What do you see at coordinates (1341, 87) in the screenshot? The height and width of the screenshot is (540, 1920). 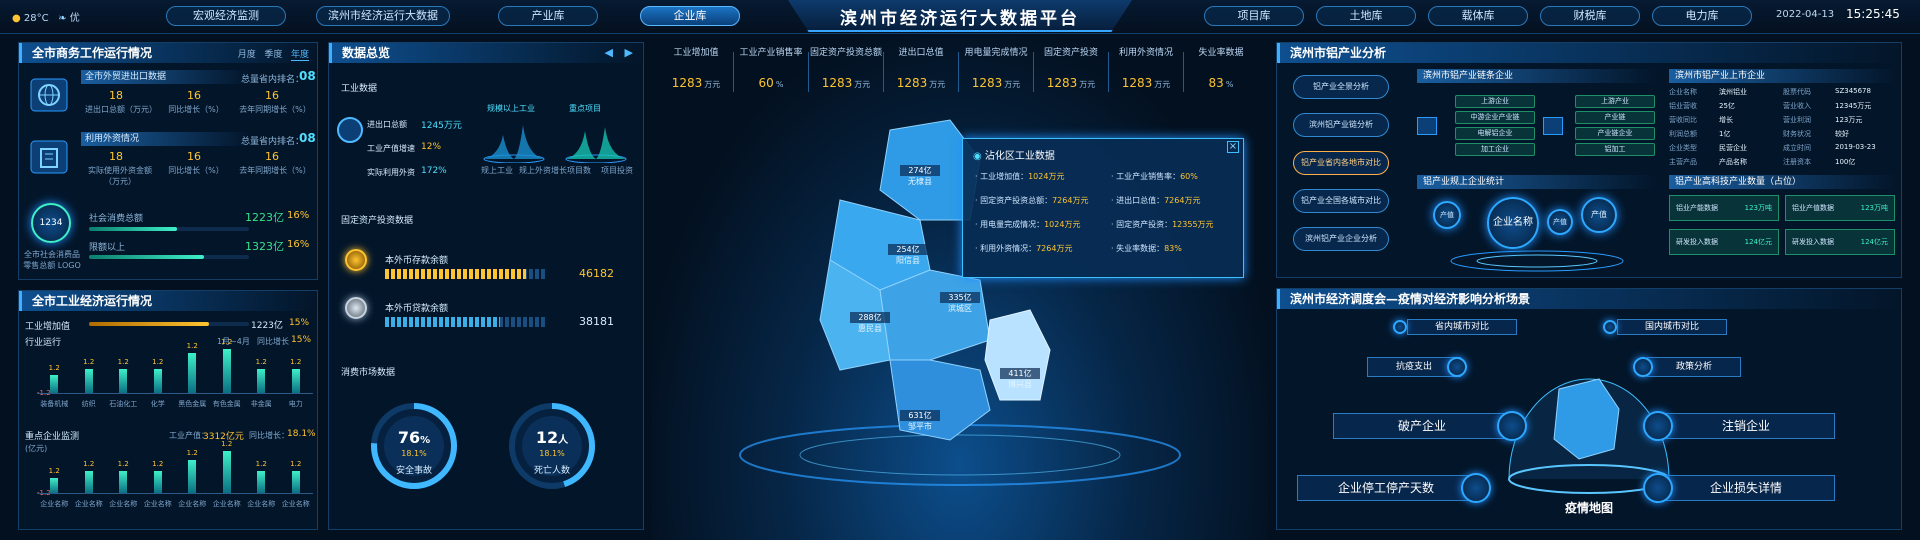 I see `alum-button: 铝产业全景分析` at bounding box center [1341, 87].